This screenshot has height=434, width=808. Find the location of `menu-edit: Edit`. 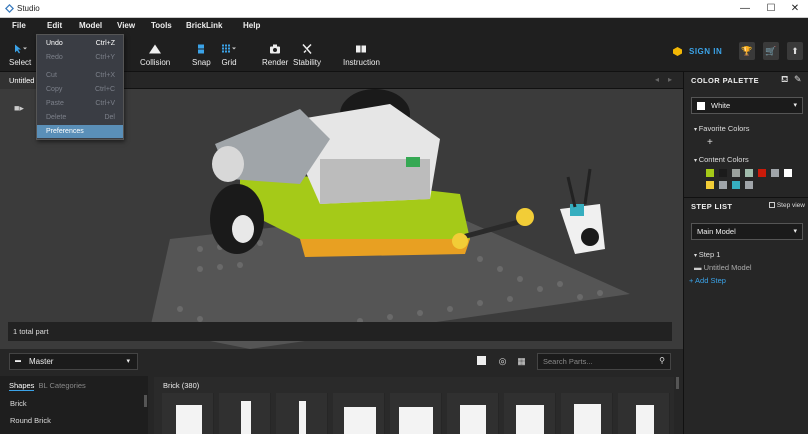

menu-edit: Edit is located at coordinates (54, 25).